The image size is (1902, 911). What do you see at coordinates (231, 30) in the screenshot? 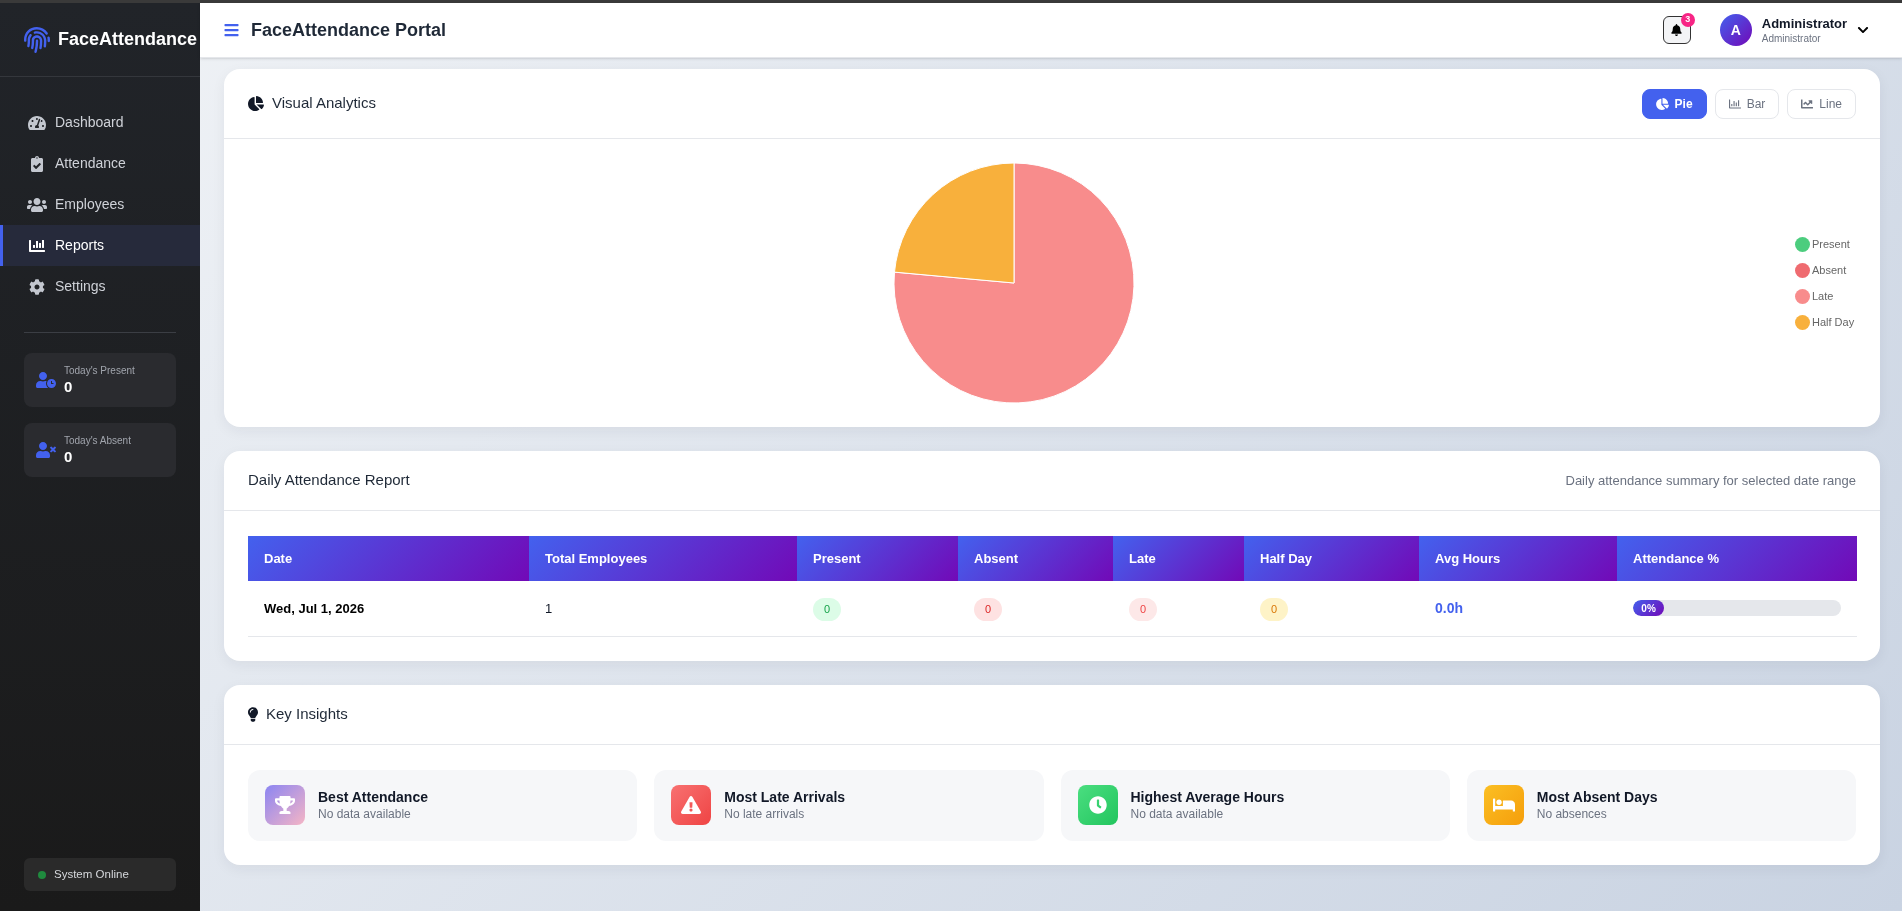
I see `menu-icon` at bounding box center [231, 30].